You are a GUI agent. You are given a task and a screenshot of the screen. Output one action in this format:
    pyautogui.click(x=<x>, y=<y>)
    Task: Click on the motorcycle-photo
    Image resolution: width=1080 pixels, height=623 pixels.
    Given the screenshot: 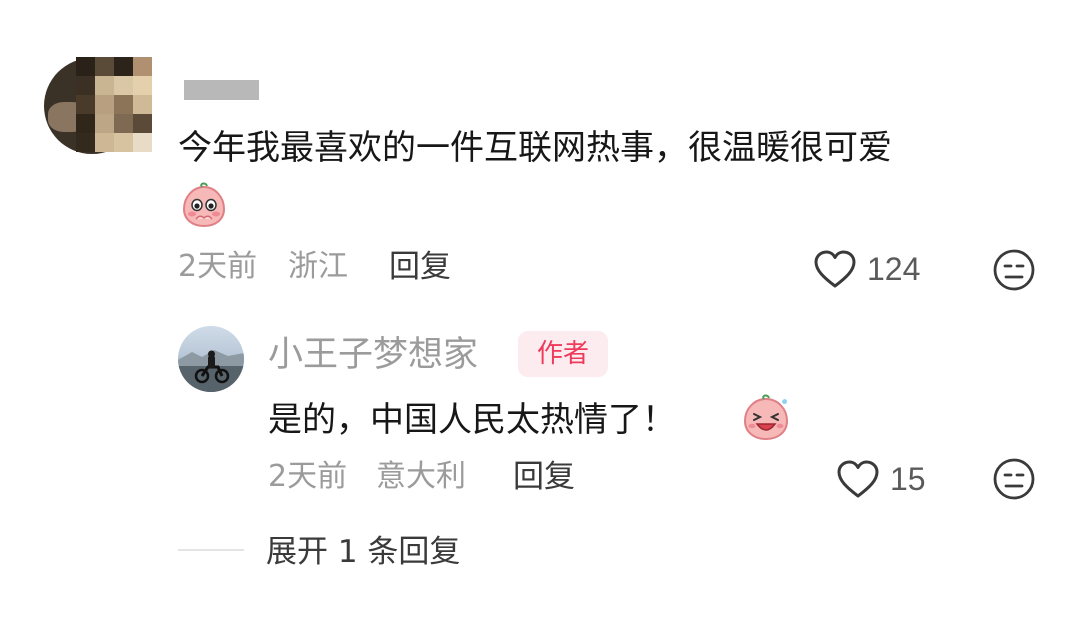 What is the action you would take?
    pyautogui.click(x=211, y=371)
    